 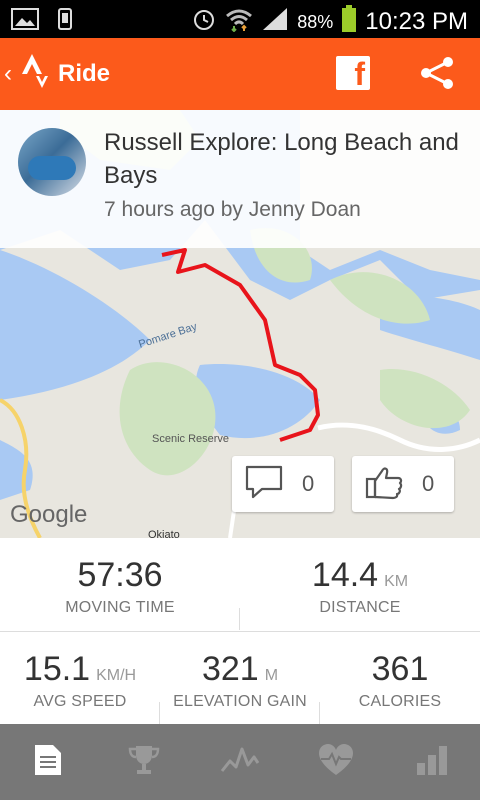 I want to click on avg-speed-unit: KM/H, so click(x=116, y=675).